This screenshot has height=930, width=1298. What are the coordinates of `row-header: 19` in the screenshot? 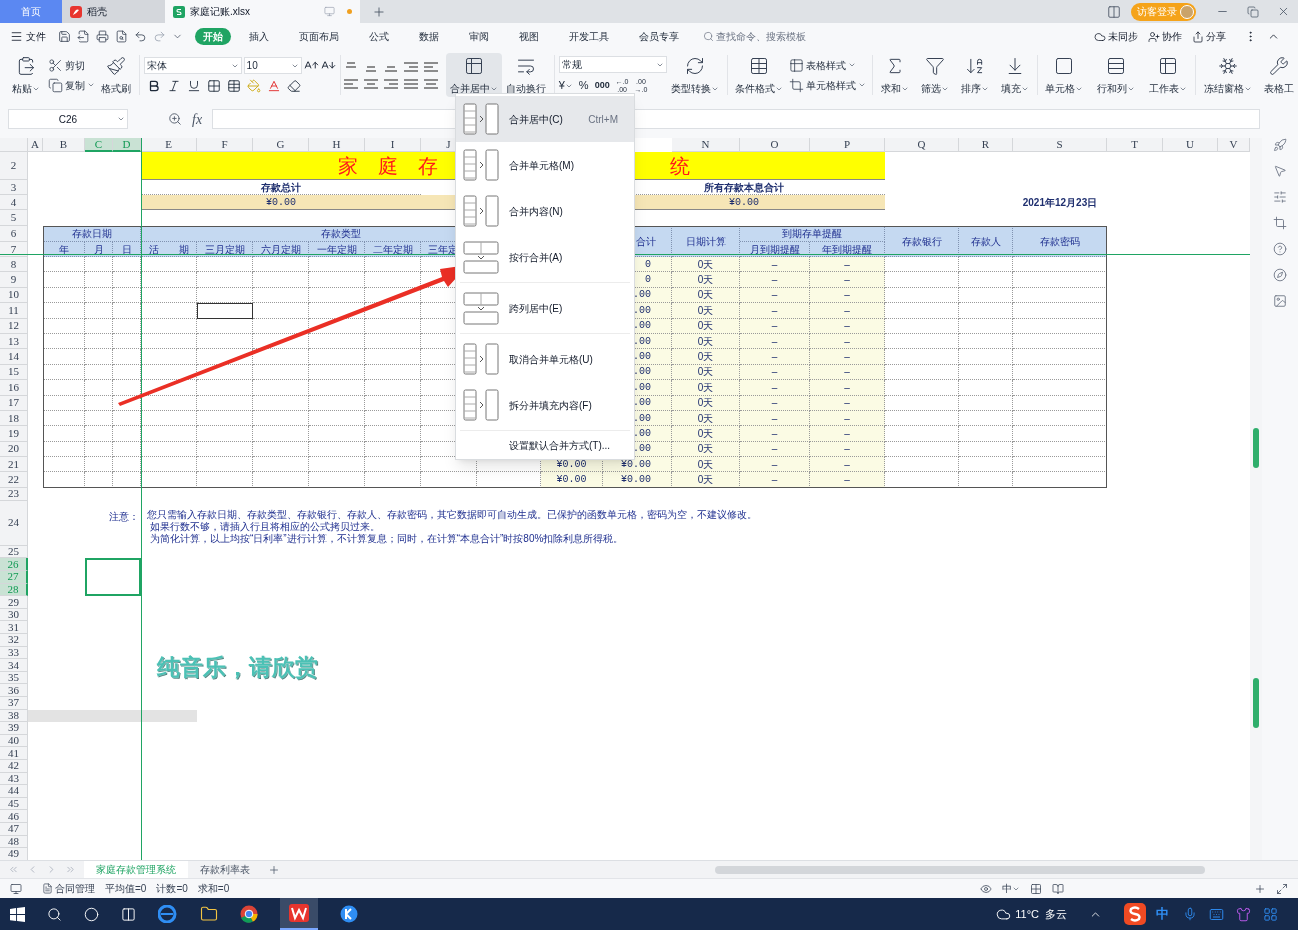 It's located at (14, 434).